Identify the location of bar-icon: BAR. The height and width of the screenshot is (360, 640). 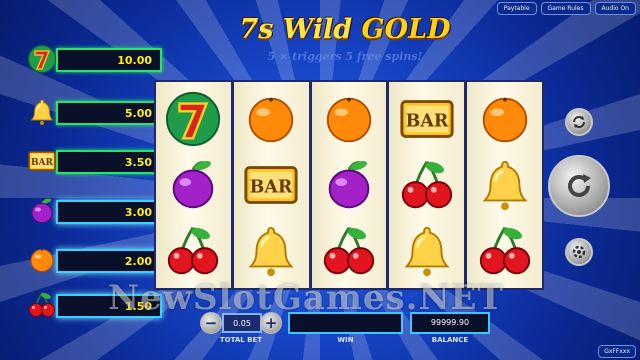
(44, 162).